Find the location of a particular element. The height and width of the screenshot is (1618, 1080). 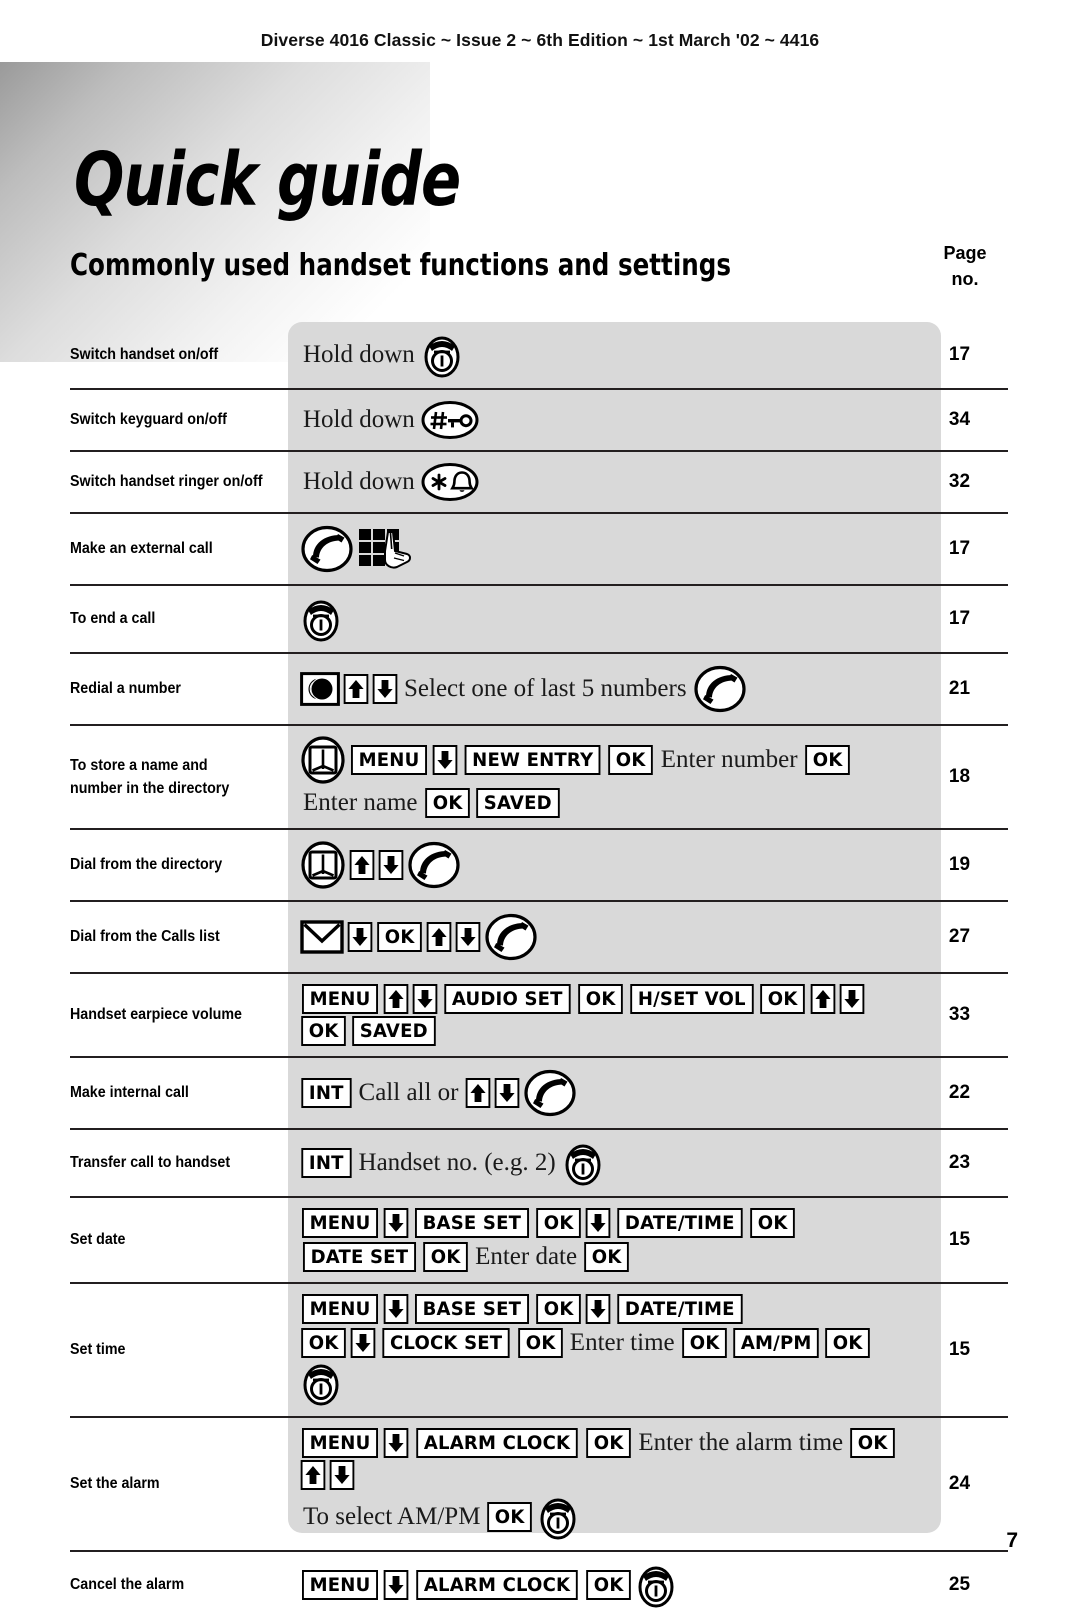

sequence-text: Enter number is located at coordinates (729, 759).